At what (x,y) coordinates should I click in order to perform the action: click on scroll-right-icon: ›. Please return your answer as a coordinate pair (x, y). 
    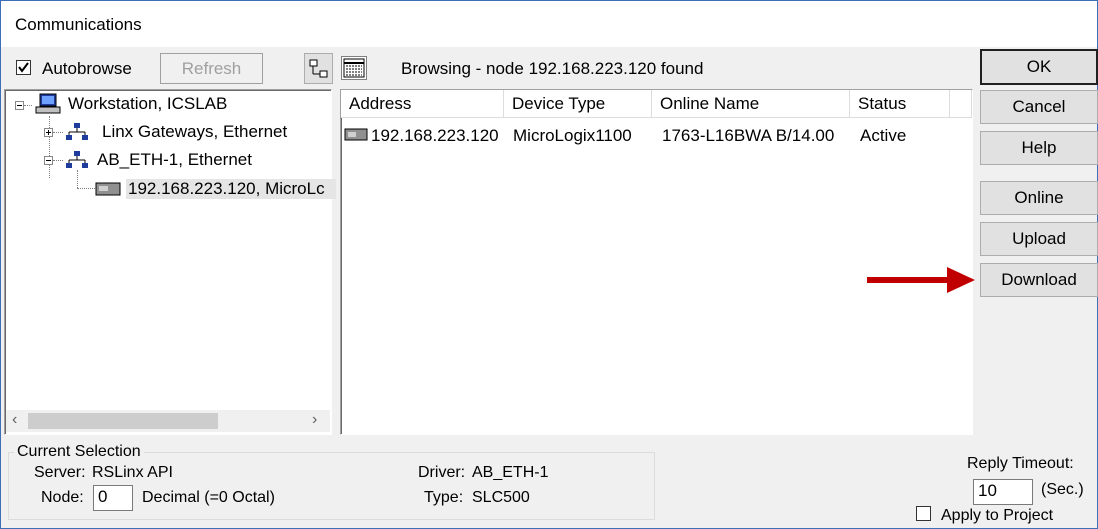
    Looking at the image, I should click on (314, 420).